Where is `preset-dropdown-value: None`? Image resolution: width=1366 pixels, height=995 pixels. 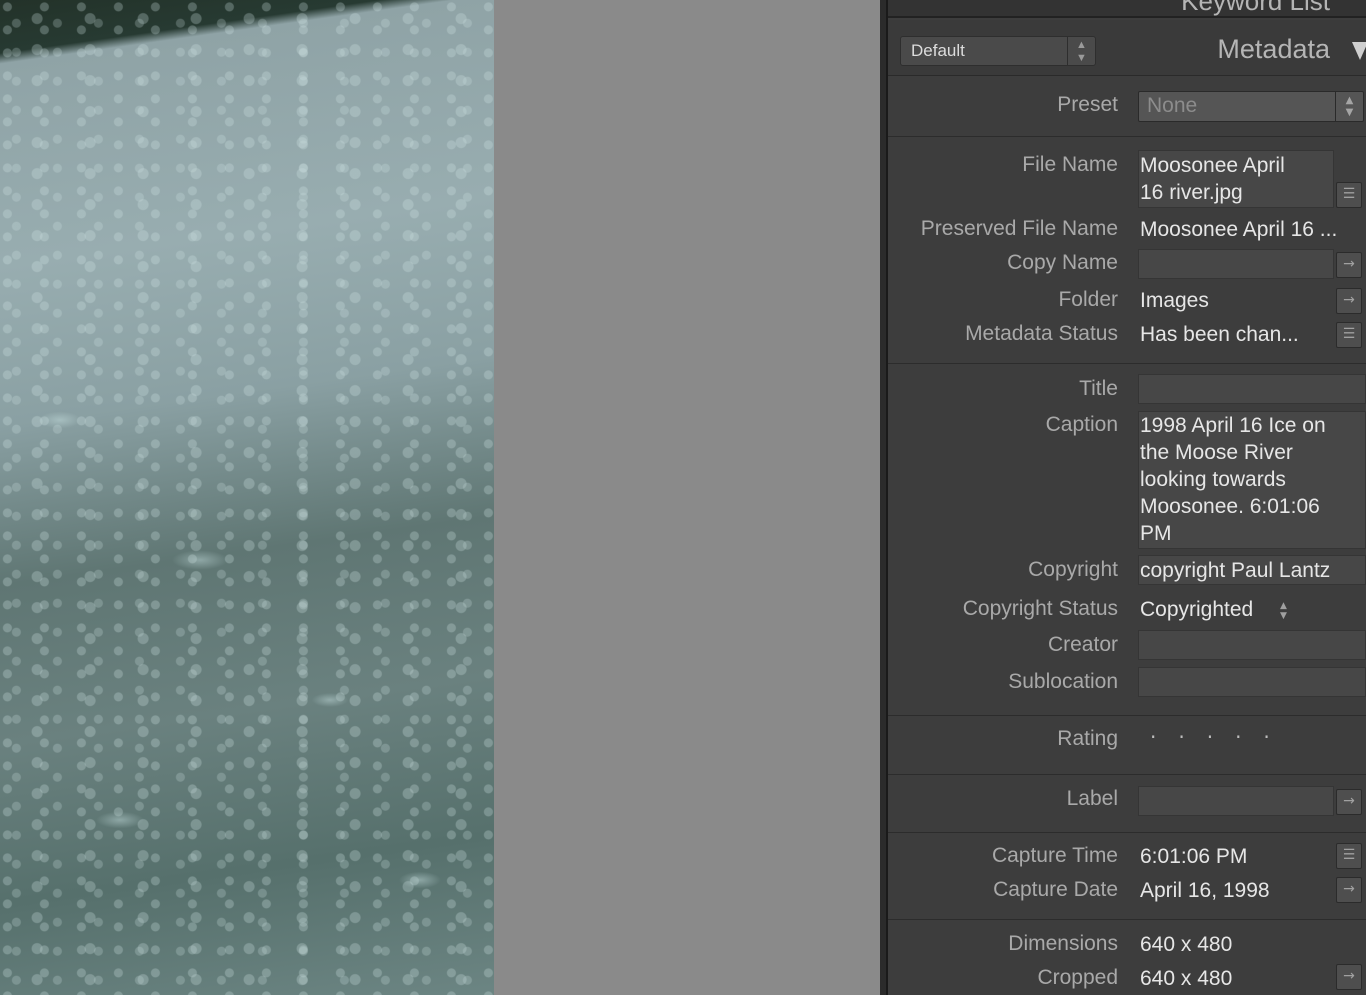 preset-dropdown-value: None is located at coordinates (1172, 105).